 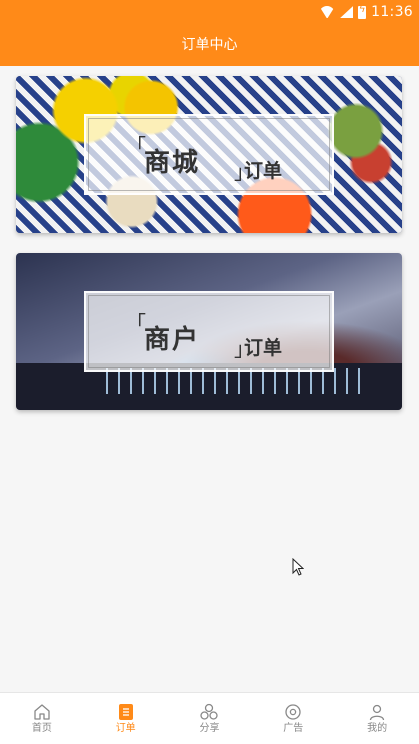 What do you see at coordinates (327, 12) in the screenshot?
I see `wifi-icon` at bounding box center [327, 12].